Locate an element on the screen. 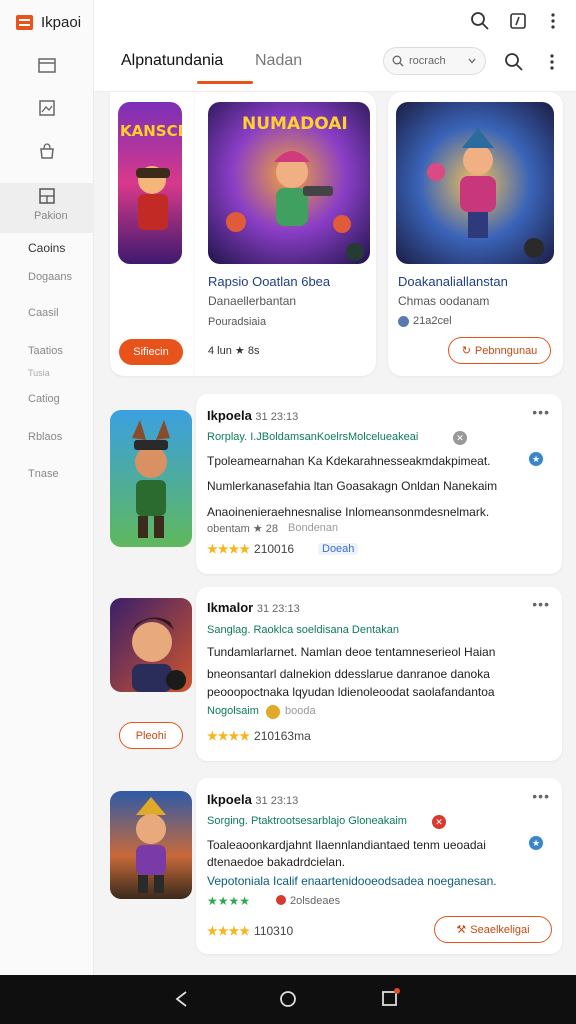  more-vertical-icon-secondary is located at coordinates (552, 62).